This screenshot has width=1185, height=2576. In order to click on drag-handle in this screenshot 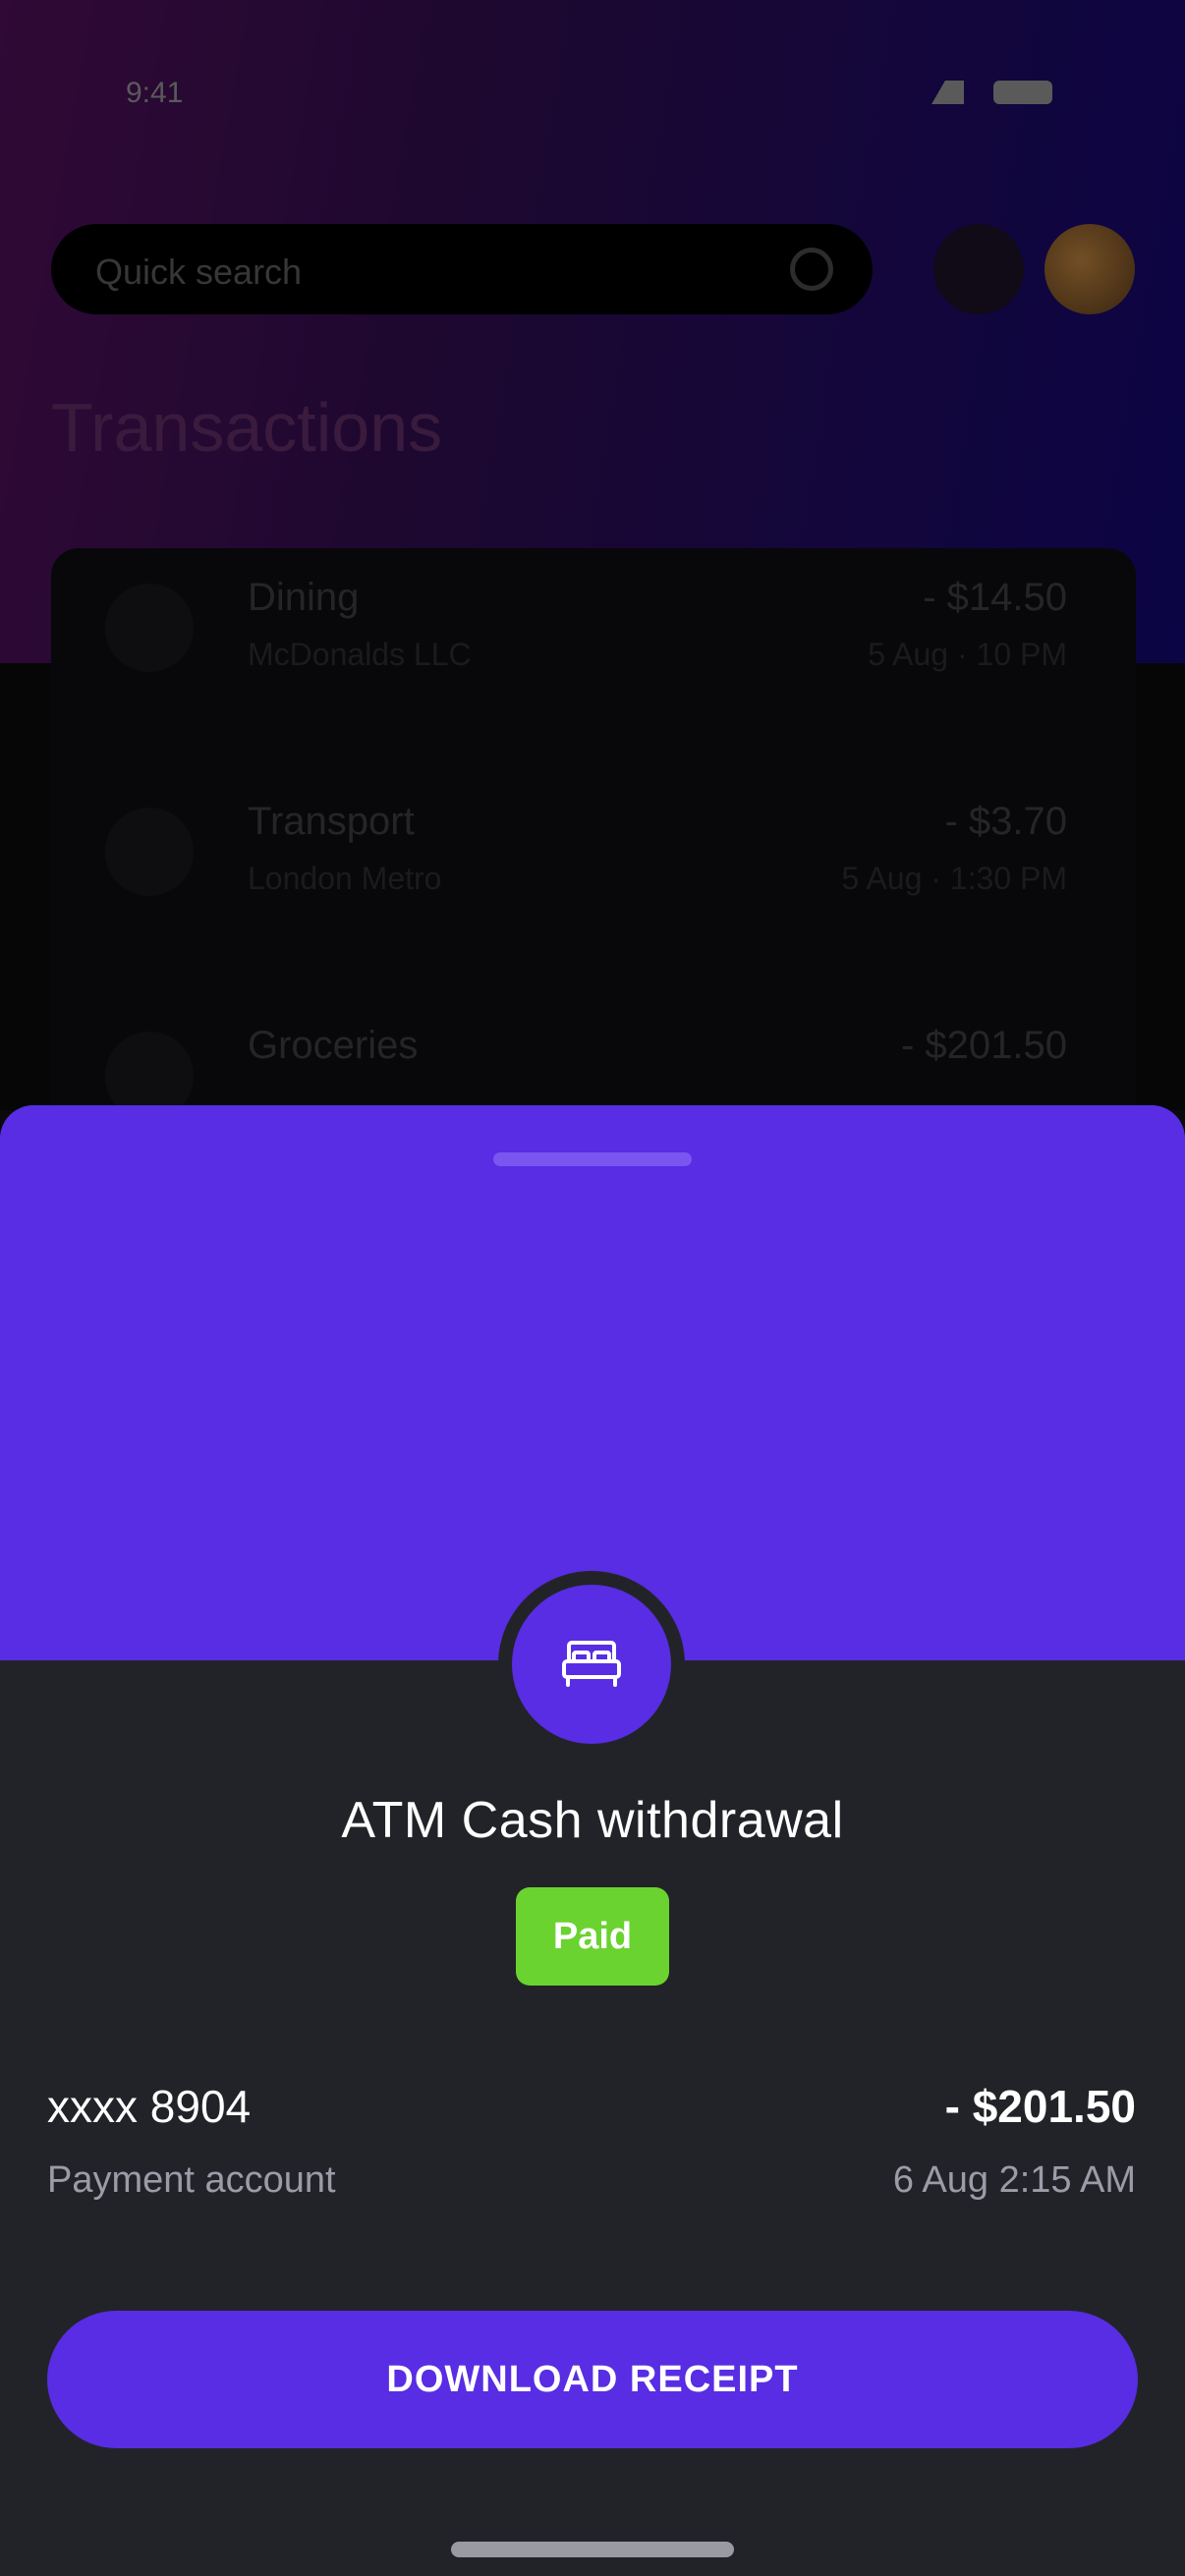, I will do `click(592, 1159)`.